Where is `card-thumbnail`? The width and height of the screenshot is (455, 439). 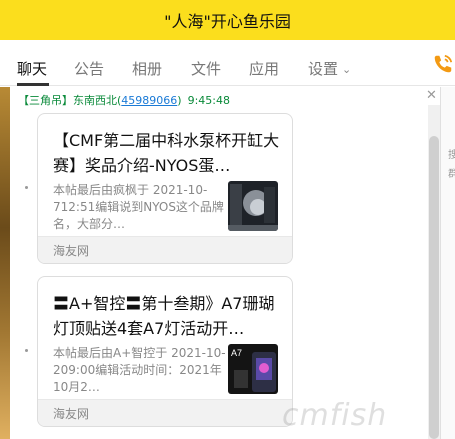 card-thumbnail is located at coordinates (253, 206).